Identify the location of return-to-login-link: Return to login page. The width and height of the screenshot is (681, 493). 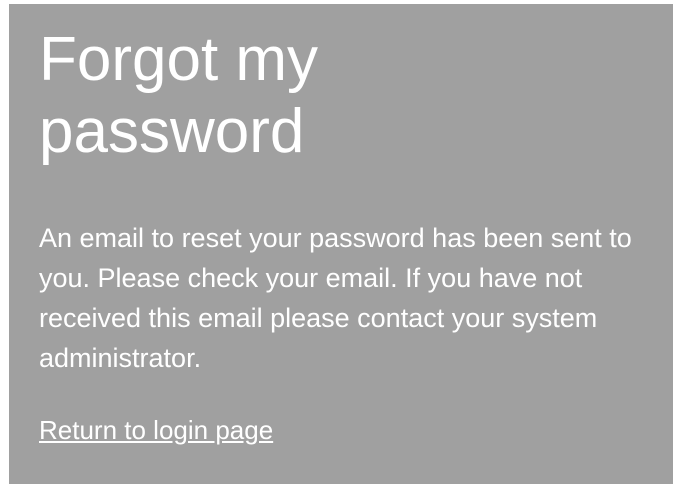
(156, 430).